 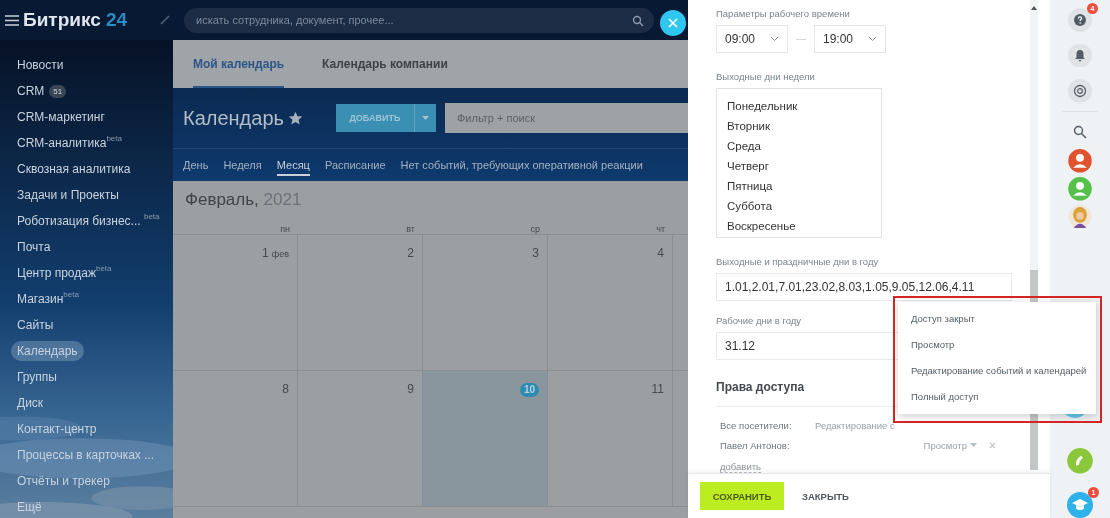 What do you see at coordinates (355, 165) in the screenshot?
I see `view-tab: Расписание` at bounding box center [355, 165].